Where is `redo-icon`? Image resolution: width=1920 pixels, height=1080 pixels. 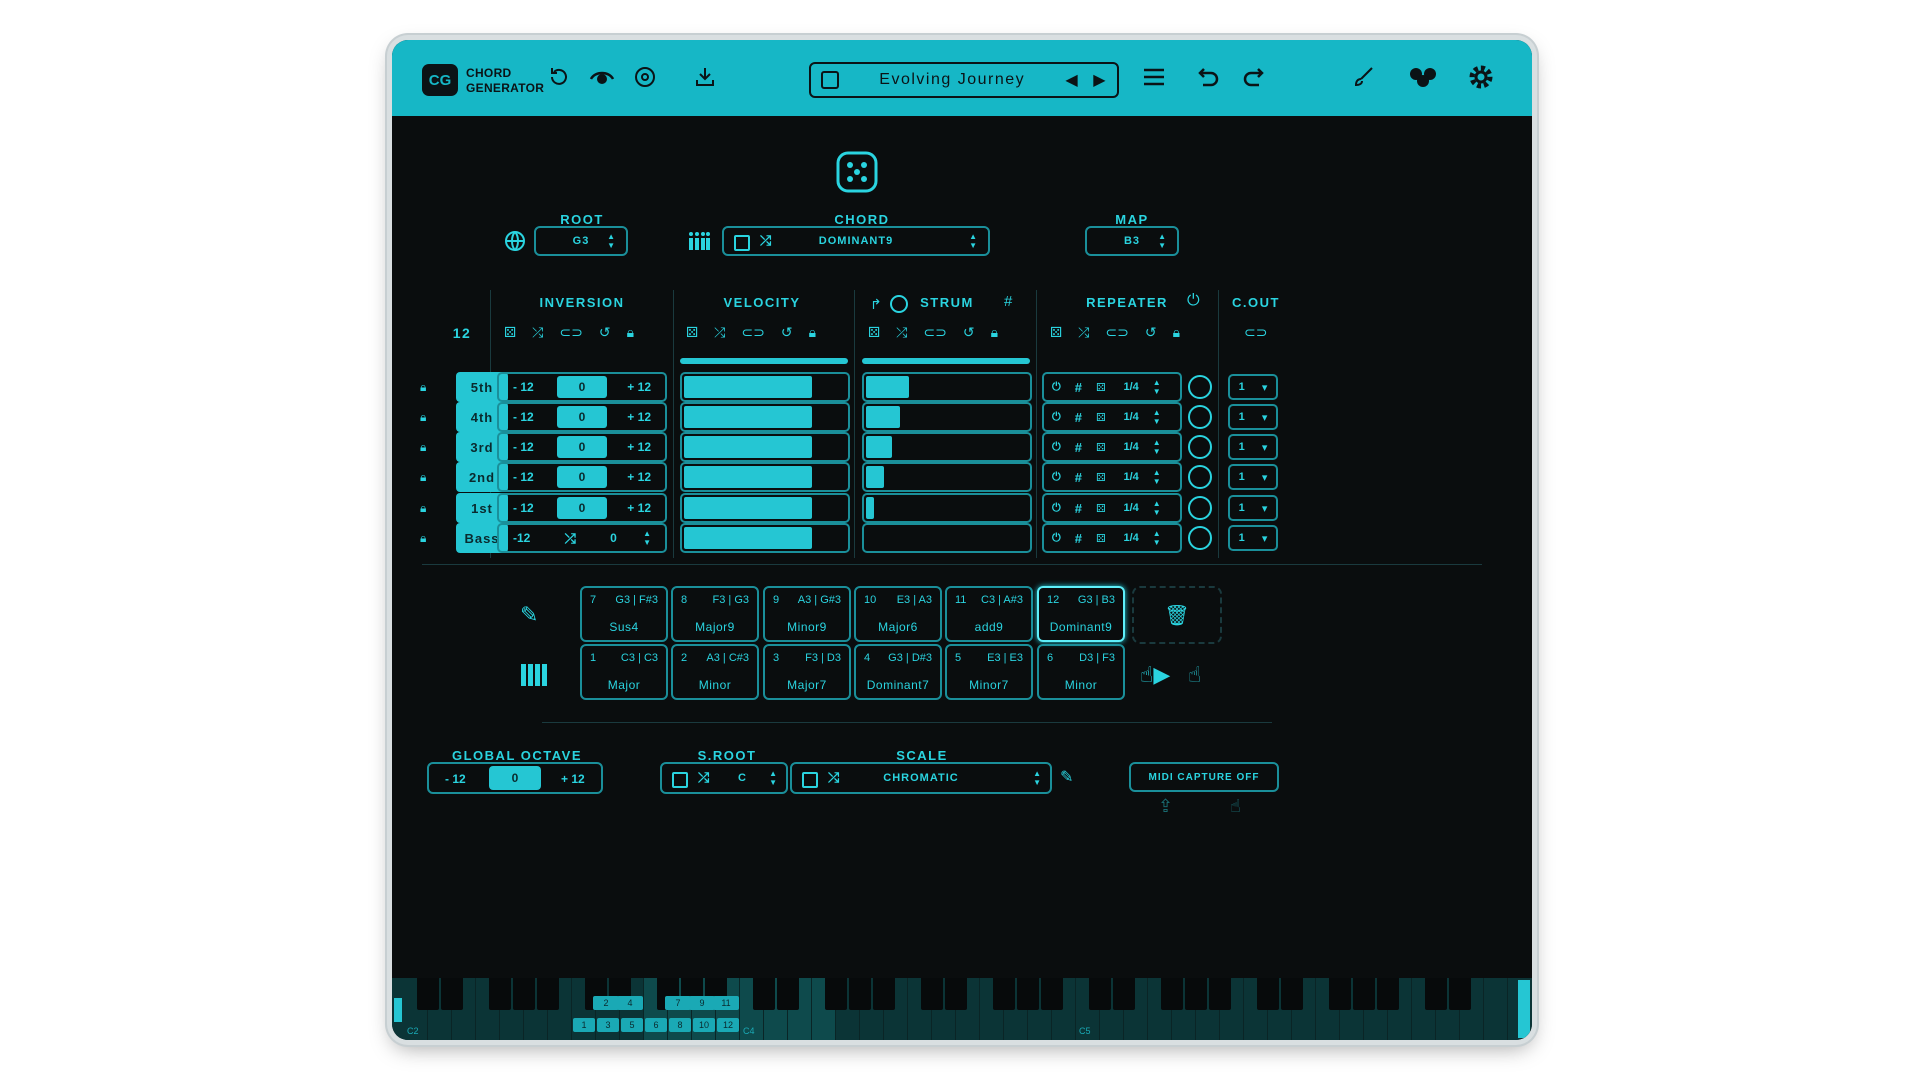 redo-icon is located at coordinates (1255, 77).